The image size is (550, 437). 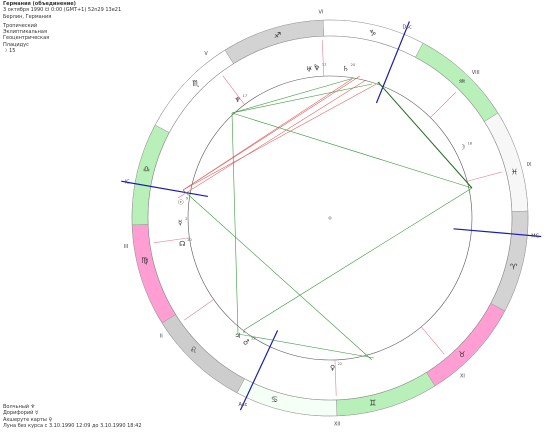 I want to click on sign-glyph: ♏, so click(x=196, y=83).